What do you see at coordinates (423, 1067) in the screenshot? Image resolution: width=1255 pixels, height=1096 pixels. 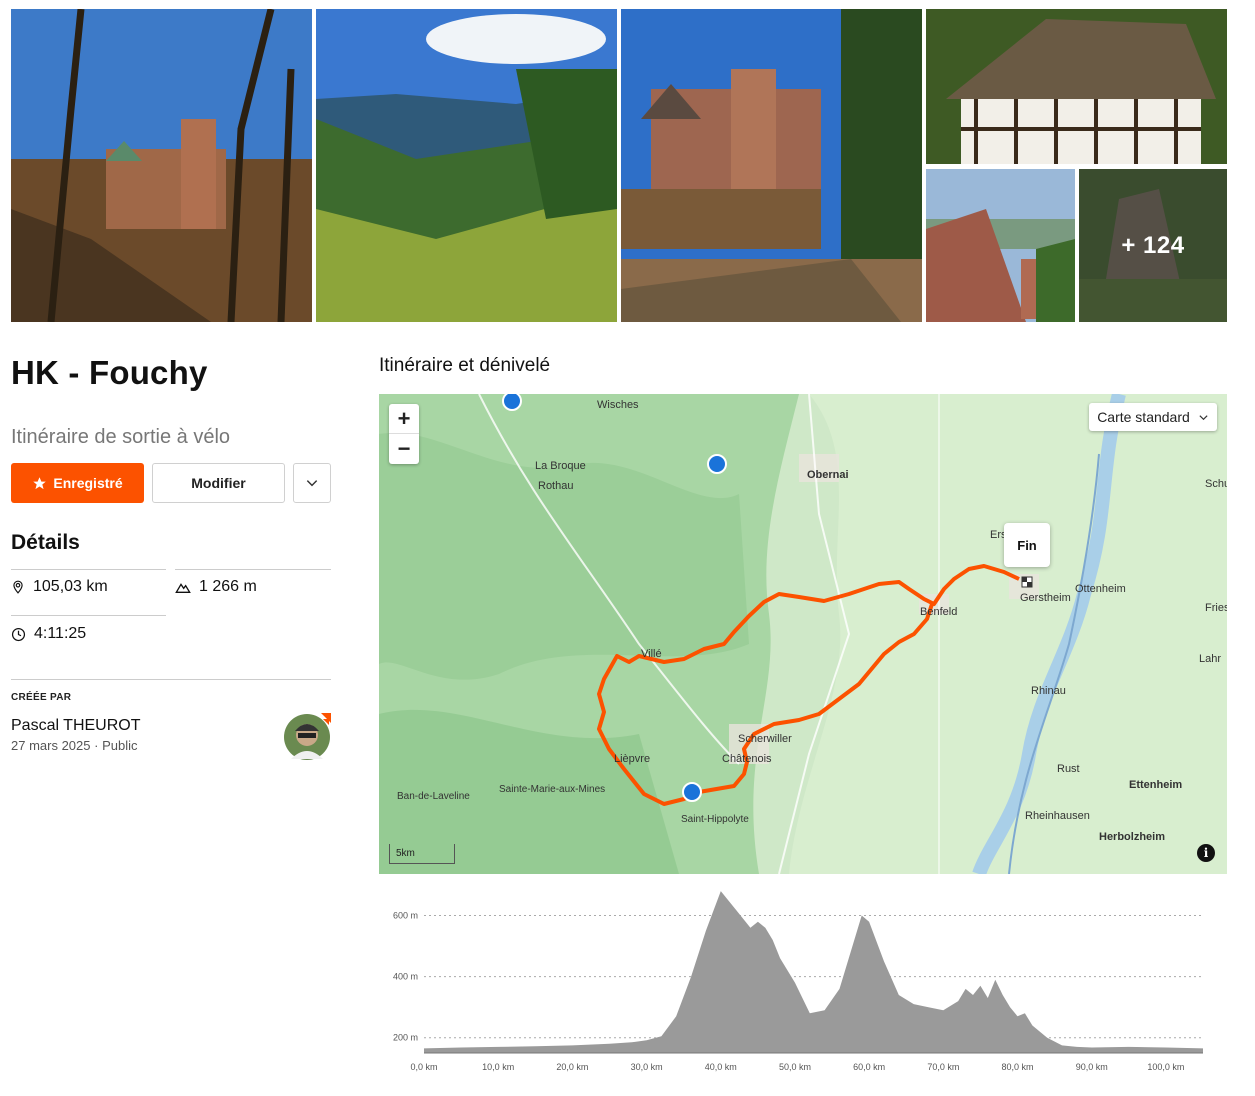 I see `x-tick-label: 0,0 km` at bounding box center [423, 1067].